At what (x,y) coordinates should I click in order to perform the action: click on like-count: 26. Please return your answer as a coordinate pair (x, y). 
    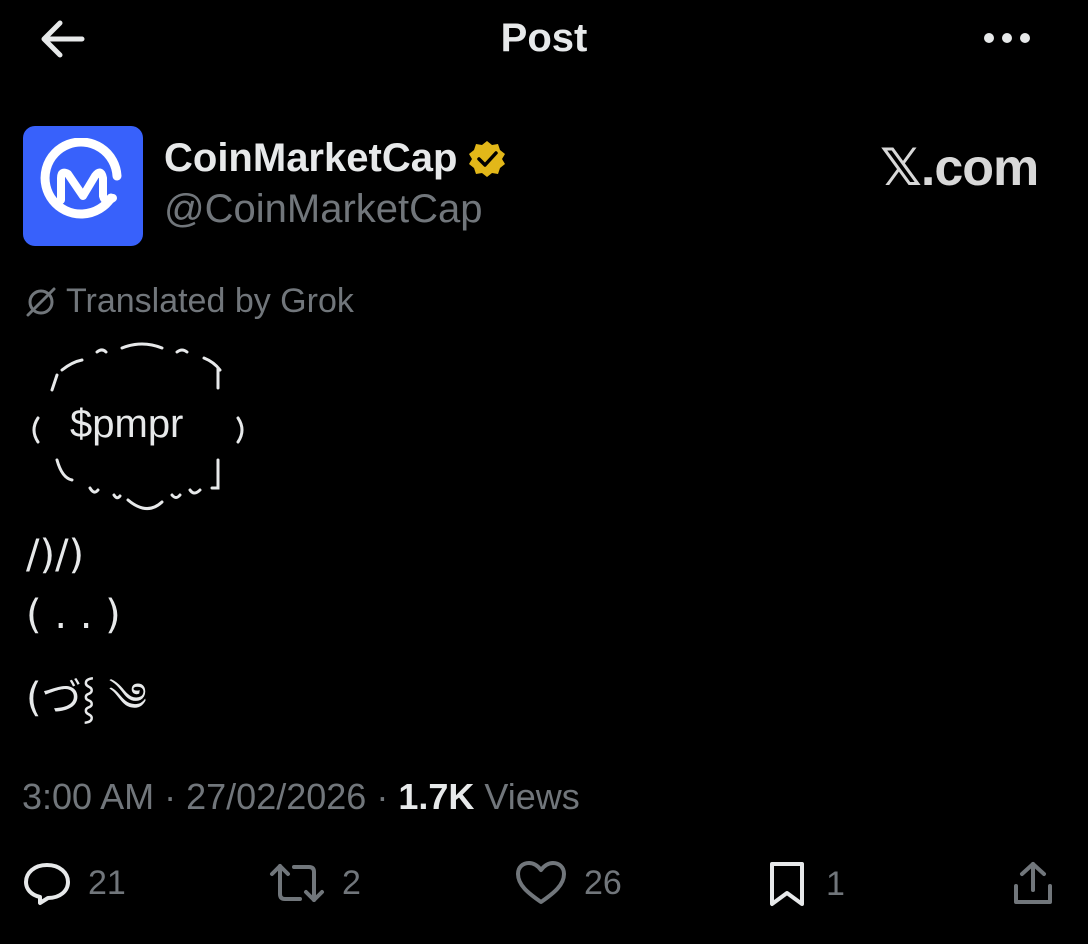
    Looking at the image, I should click on (603, 882).